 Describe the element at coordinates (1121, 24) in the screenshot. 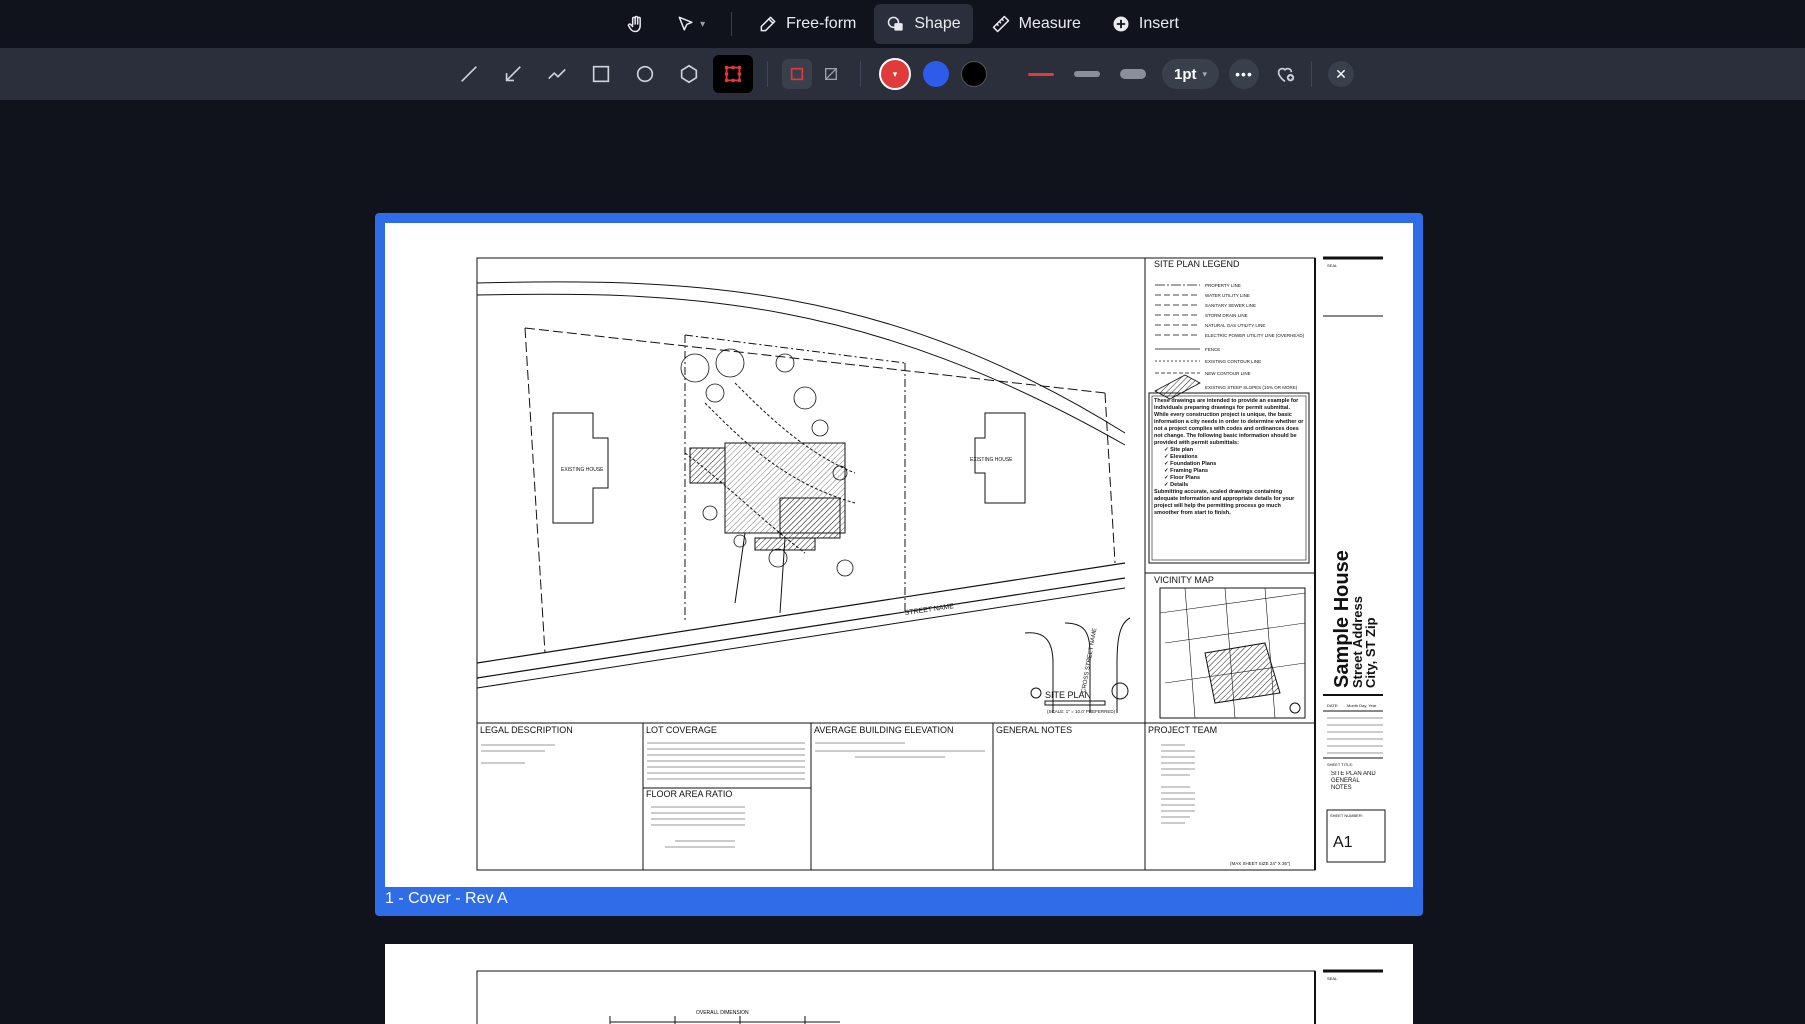

I see `plus-circle-icon` at that location.